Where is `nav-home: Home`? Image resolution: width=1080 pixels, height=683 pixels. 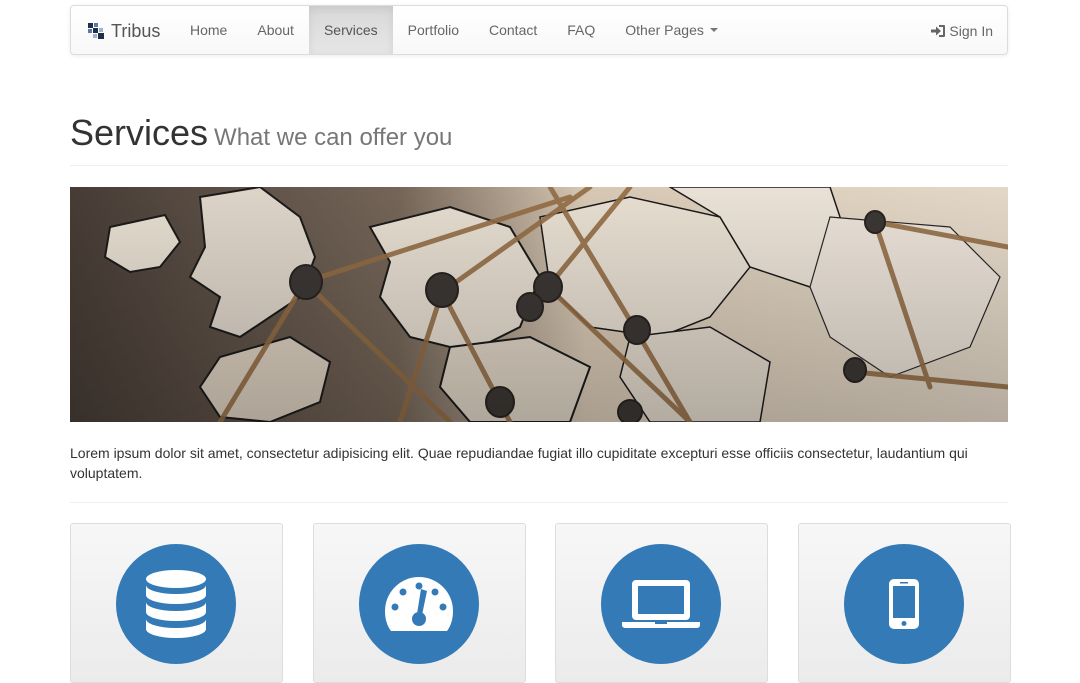
nav-home: Home is located at coordinates (208, 30).